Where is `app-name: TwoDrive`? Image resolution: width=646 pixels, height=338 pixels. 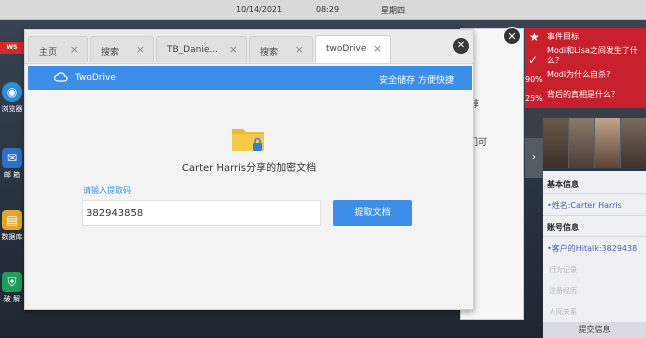
app-name: TwoDrive is located at coordinates (95, 78).